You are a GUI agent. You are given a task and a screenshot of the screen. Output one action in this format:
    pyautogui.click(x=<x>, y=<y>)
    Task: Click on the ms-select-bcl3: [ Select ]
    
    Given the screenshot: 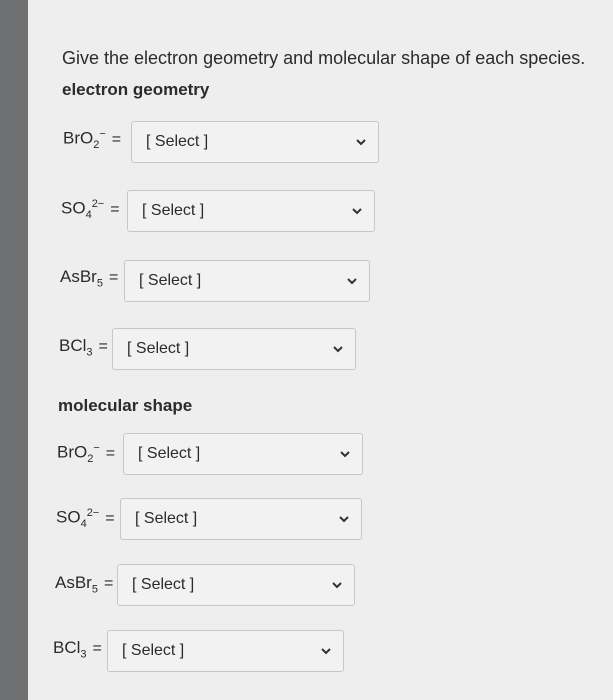 What is the action you would take?
    pyautogui.click(x=225, y=651)
    